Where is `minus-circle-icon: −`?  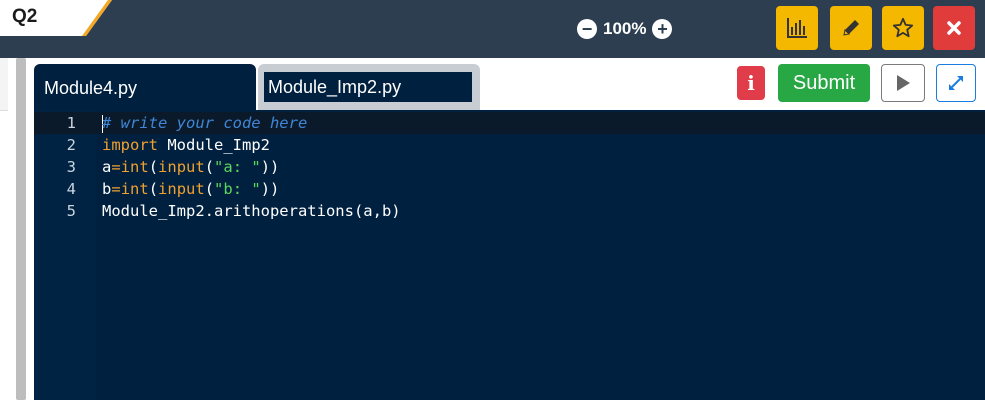
minus-circle-icon: − is located at coordinates (587, 29).